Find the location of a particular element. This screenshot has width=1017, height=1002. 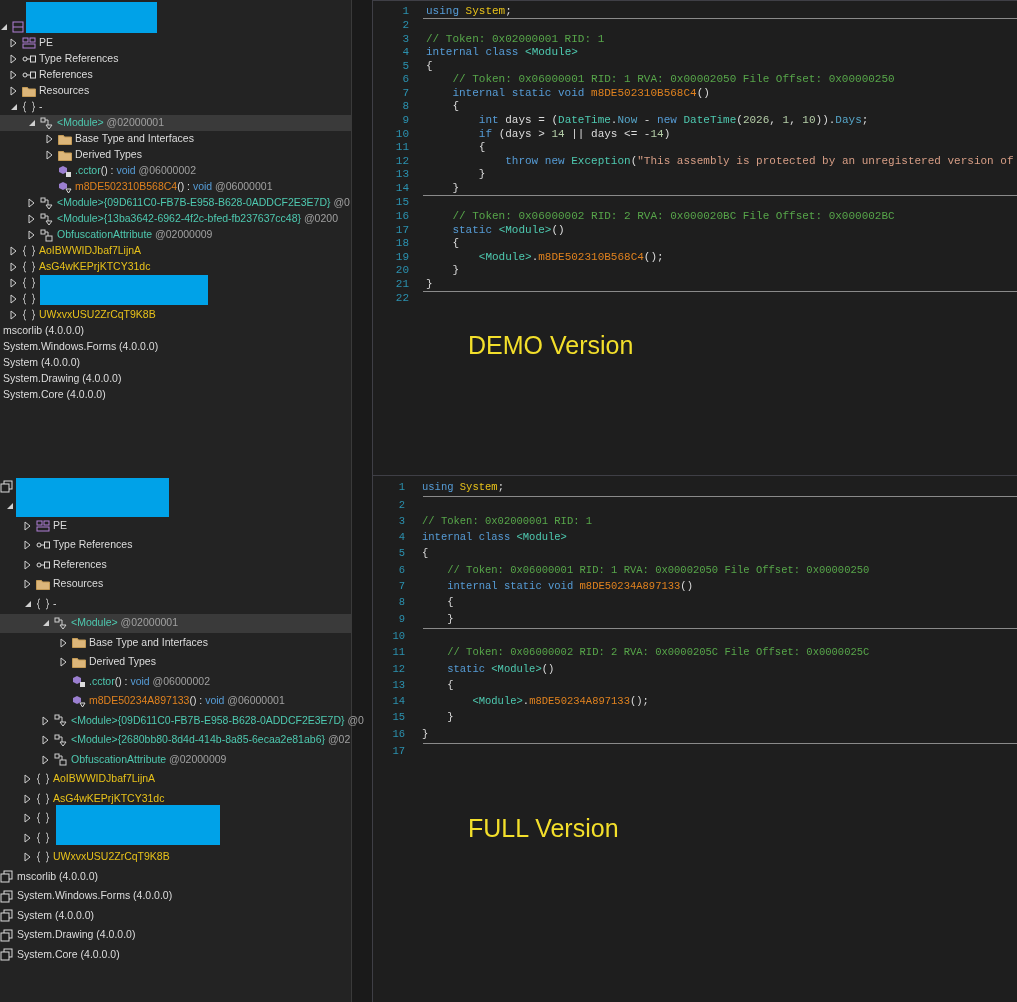

code-line: { is located at coordinates (429, 66).